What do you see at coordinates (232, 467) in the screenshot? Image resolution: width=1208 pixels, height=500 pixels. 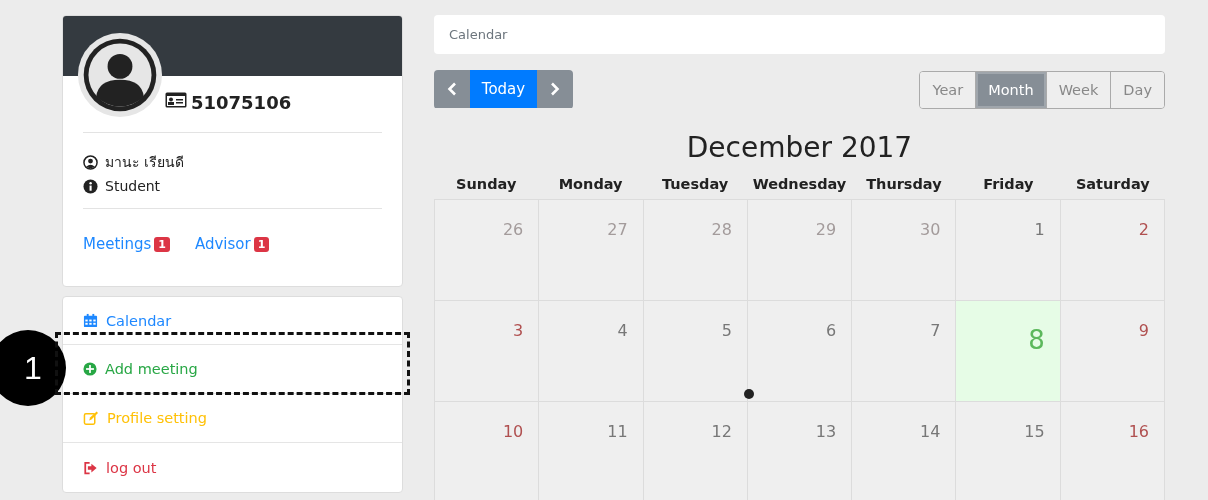 I see `sidebar-item: log out` at bounding box center [232, 467].